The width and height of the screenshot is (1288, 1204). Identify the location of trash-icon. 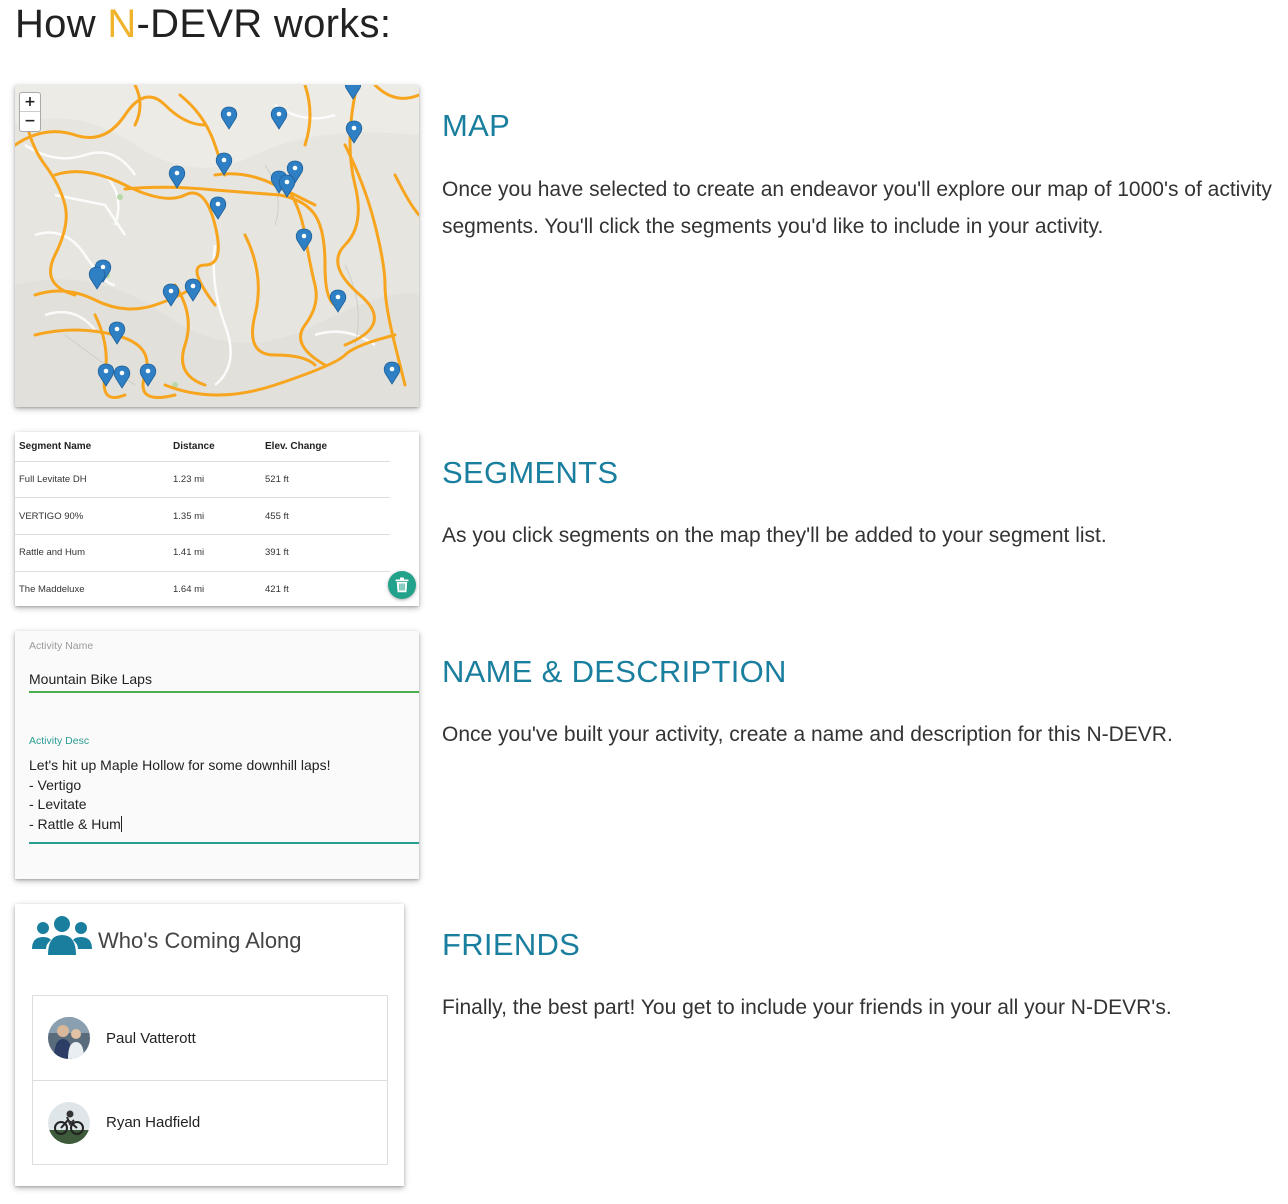
(402, 585).